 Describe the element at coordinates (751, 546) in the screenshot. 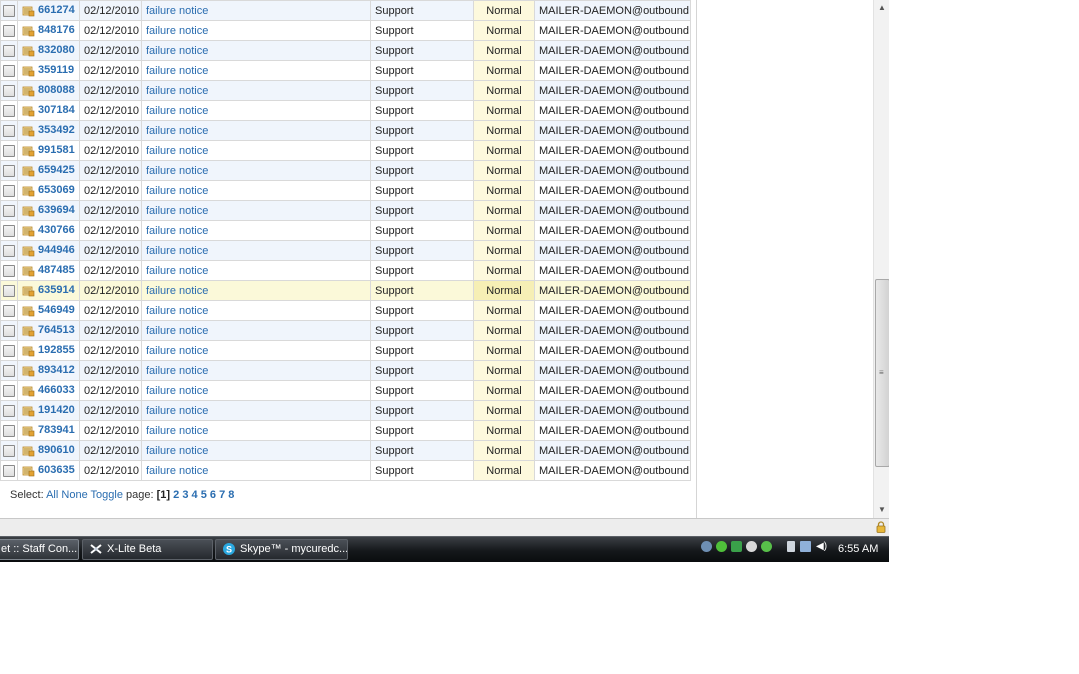

I see `stop-icon` at that location.